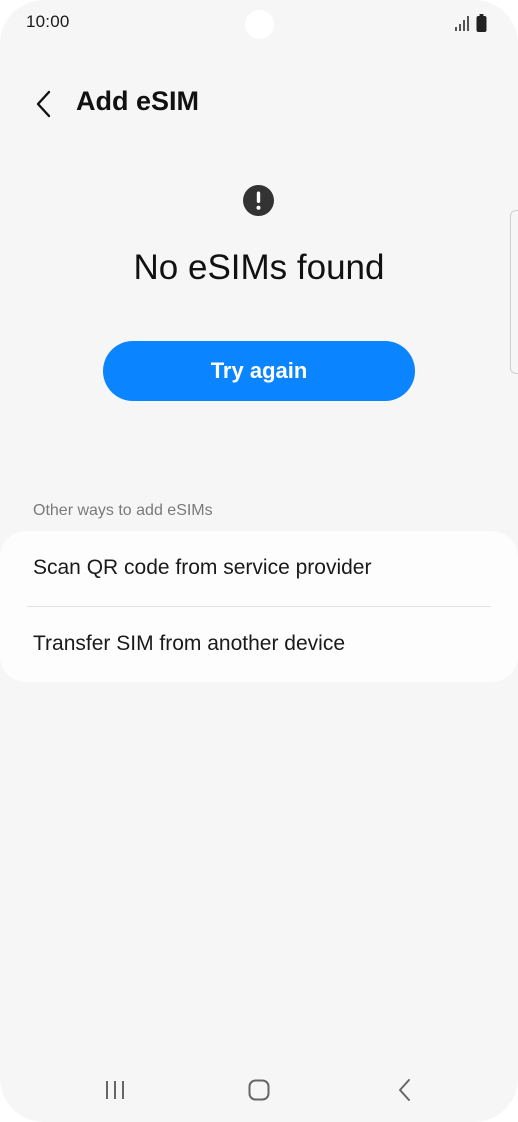 Image resolution: width=518 pixels, height=1122 pixels. I want to click on signal-icon, so click(462, 23).